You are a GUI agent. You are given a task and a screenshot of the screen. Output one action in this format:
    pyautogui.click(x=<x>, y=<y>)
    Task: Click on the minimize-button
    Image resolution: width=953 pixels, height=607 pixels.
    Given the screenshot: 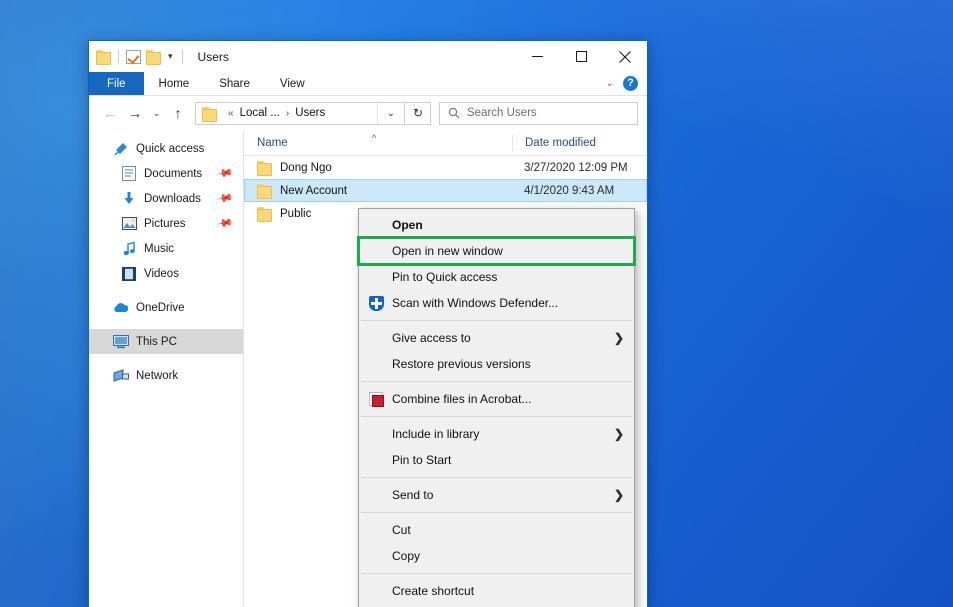 What is the action you would take?
    pyautogui.click(x=537, y=56)
    